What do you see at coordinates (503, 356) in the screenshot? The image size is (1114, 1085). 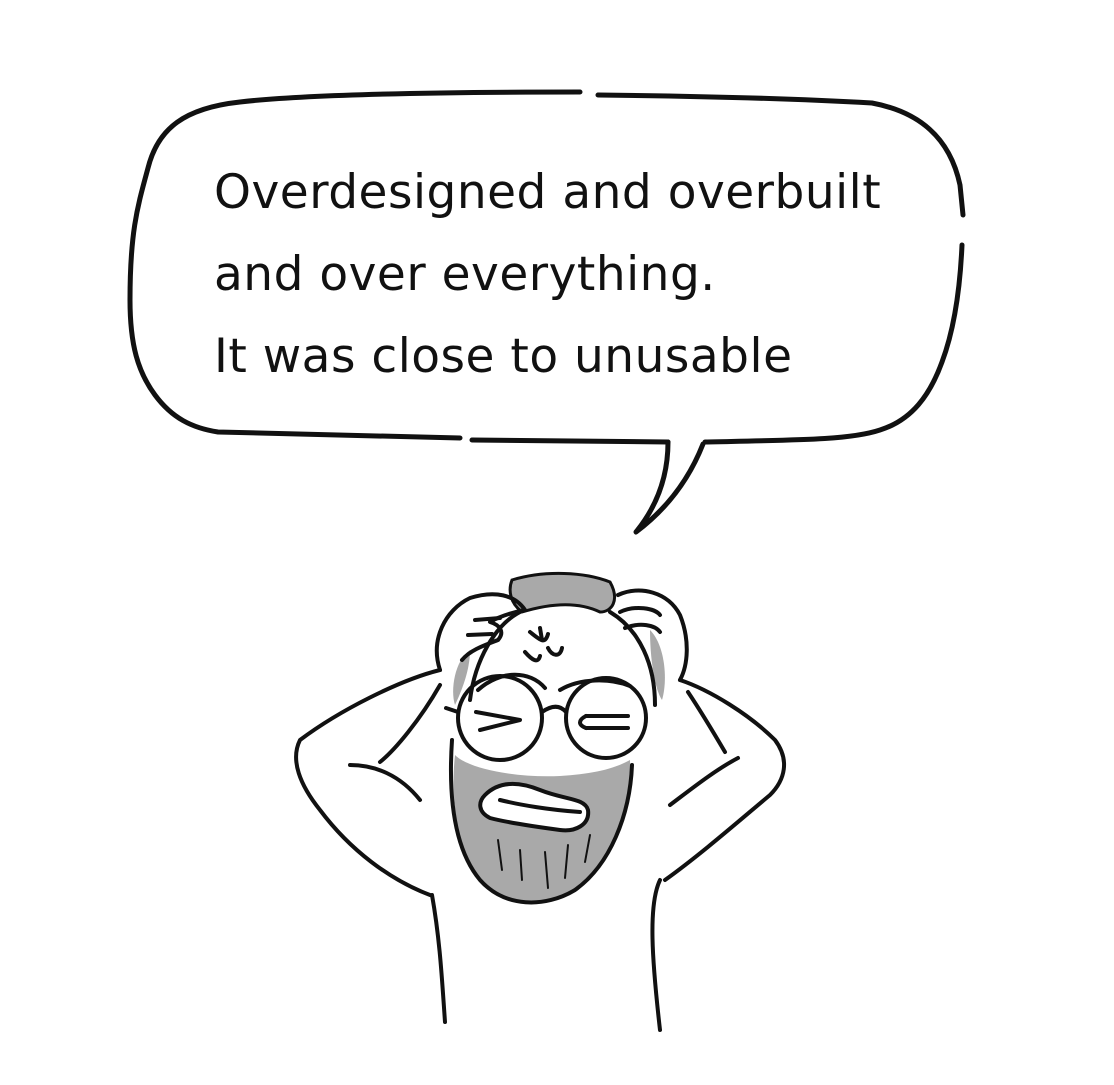 I see `speech-line-3: It was close to unusable` at bounding box center [503, 356].